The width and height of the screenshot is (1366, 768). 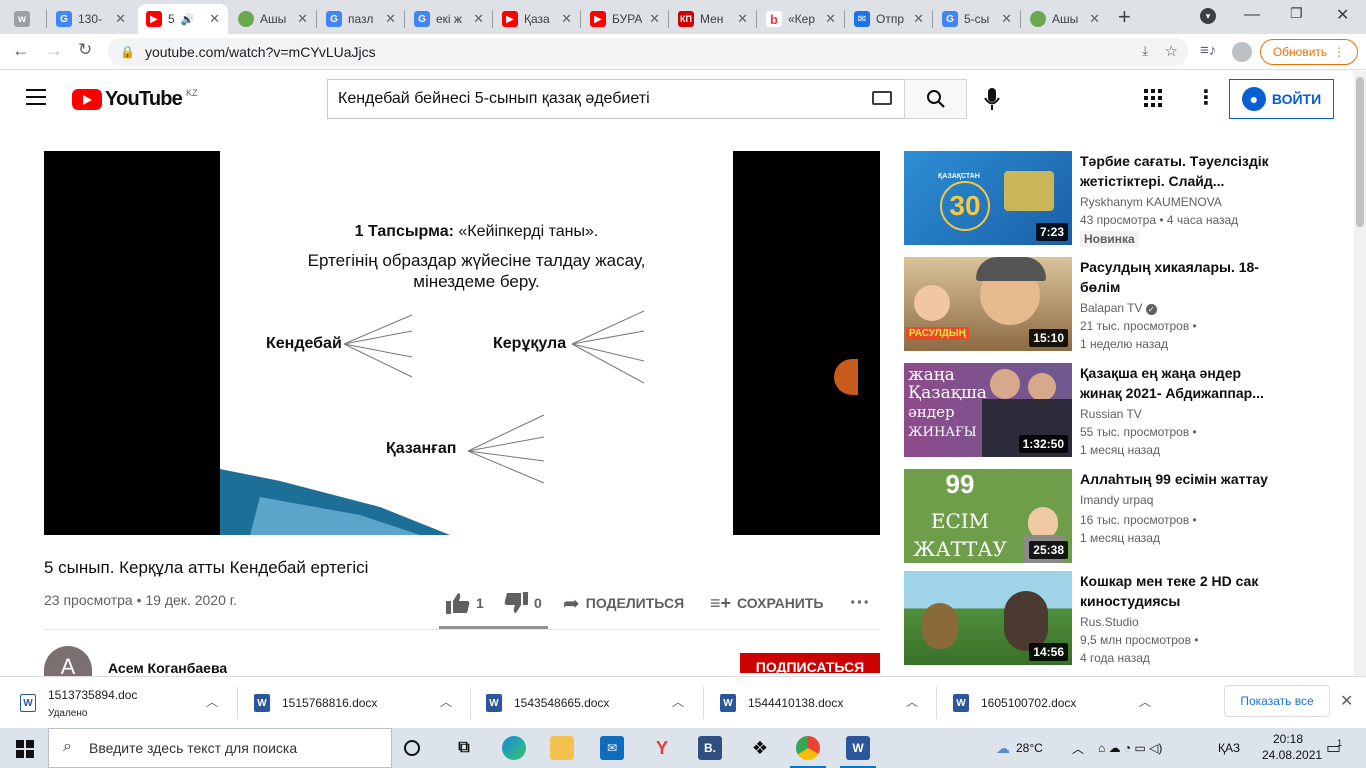 I want to click on tab-12: Ашы ✕, so click(x=1065, y=19).